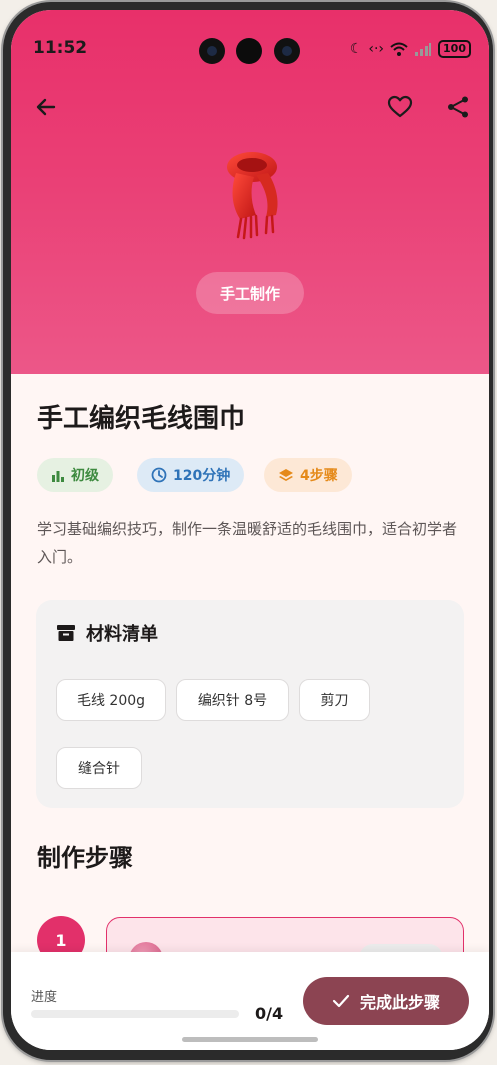 This screenshot has height=1065, width=497. Describe the element at coordinates (247, 543) in the screenshot. I see `project-description: 学习基础编织技巧，制作一条温暖舒适的毛线围巾，适合初学者入门。` at that location.